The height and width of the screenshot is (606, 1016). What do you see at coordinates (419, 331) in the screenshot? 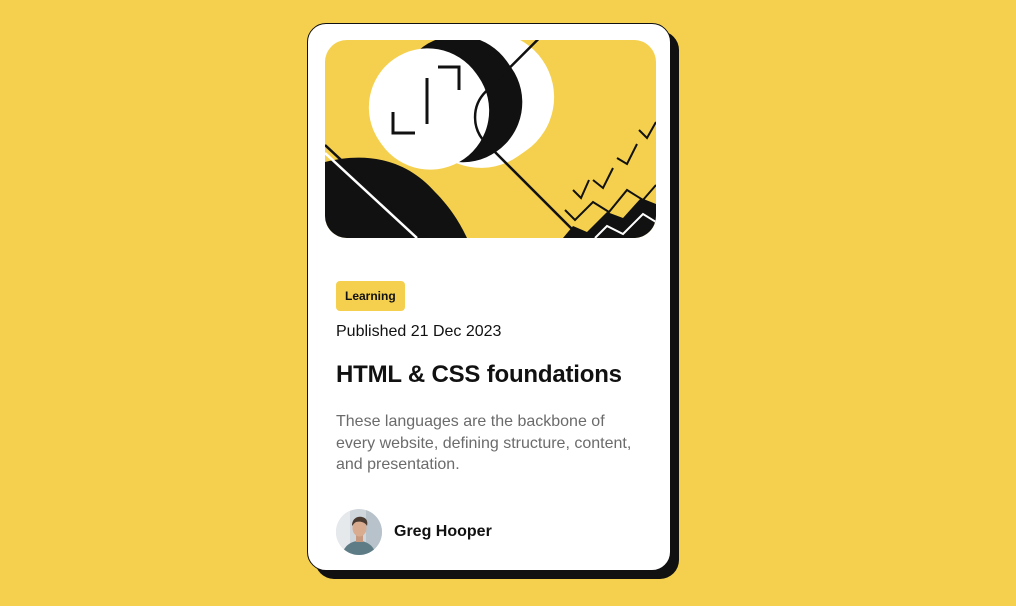
I see `published-date: Published 21 Dec 2023` at bounding box center [419, 331].